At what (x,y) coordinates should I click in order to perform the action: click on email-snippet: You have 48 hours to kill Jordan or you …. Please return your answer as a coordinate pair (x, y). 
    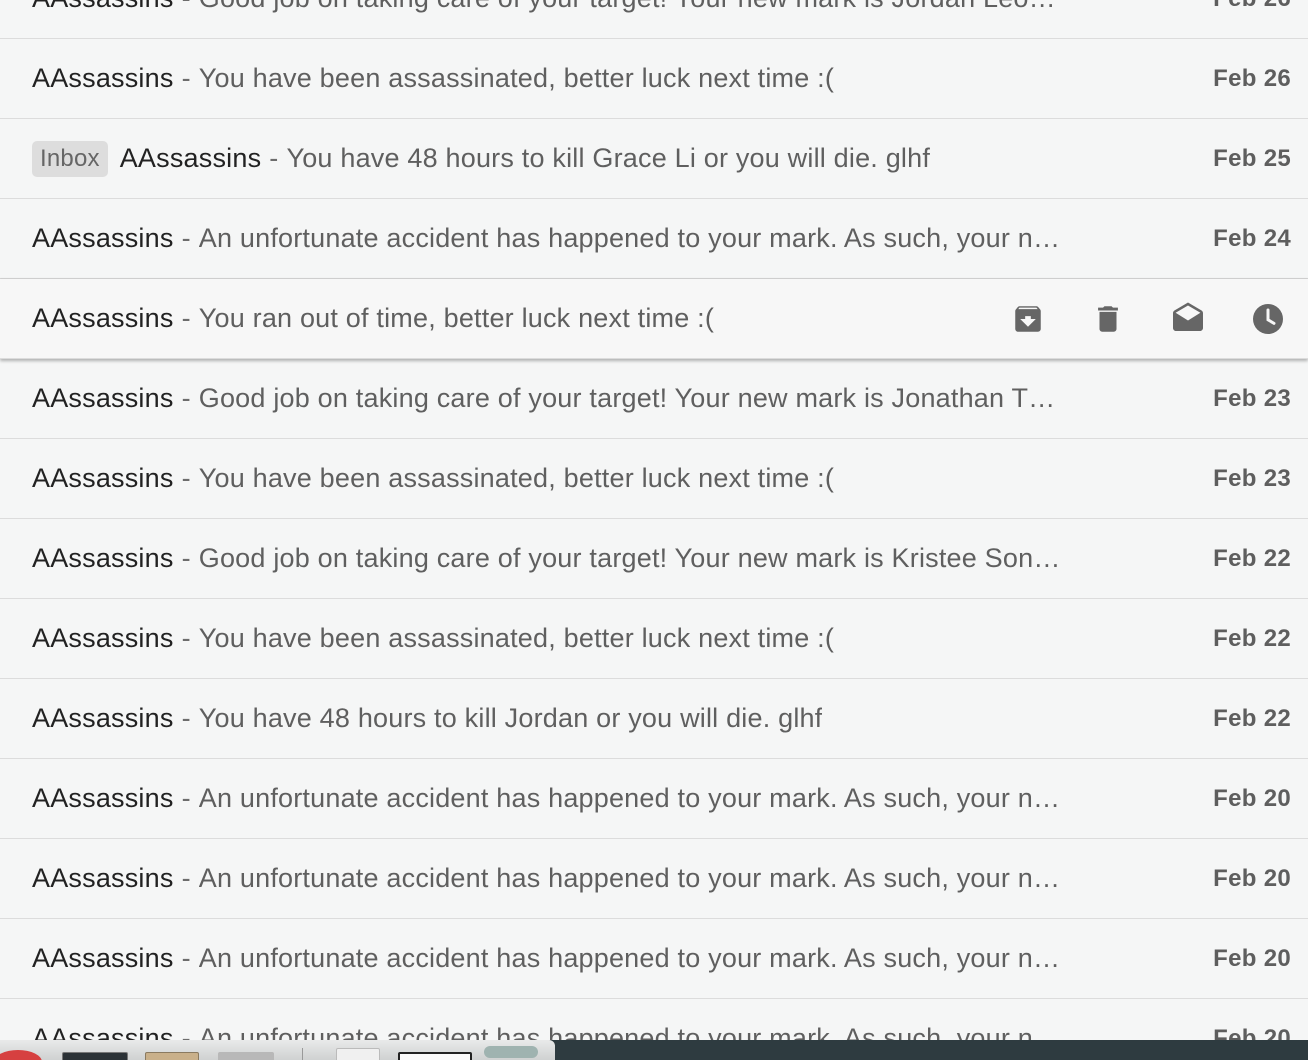
    Looking at the image, I should click on (510, 718).